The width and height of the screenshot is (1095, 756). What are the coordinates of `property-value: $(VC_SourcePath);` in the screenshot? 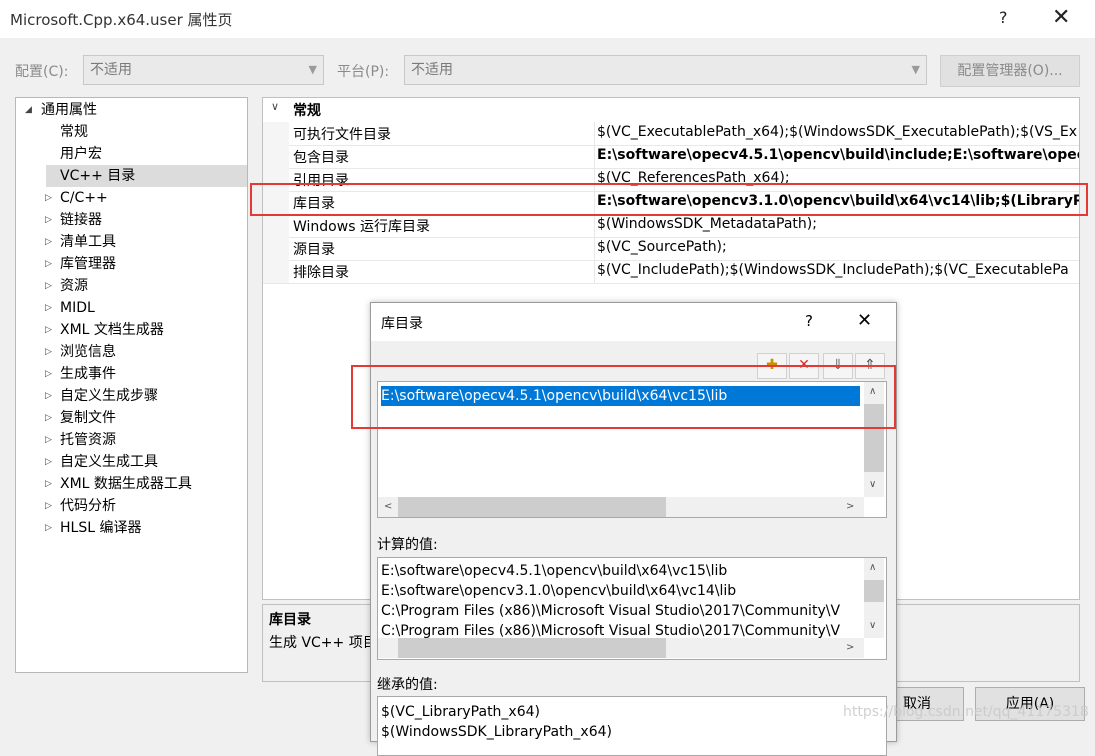 It's located at (662, 247).